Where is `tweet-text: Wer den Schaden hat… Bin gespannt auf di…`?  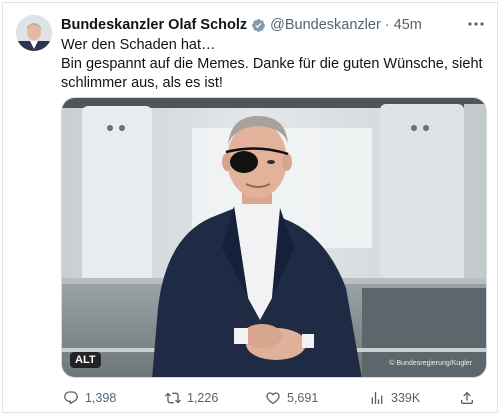 tweet-text: Wer den Schaden hat… Bin gespannt auf di… is located at coordinates (272, 64).